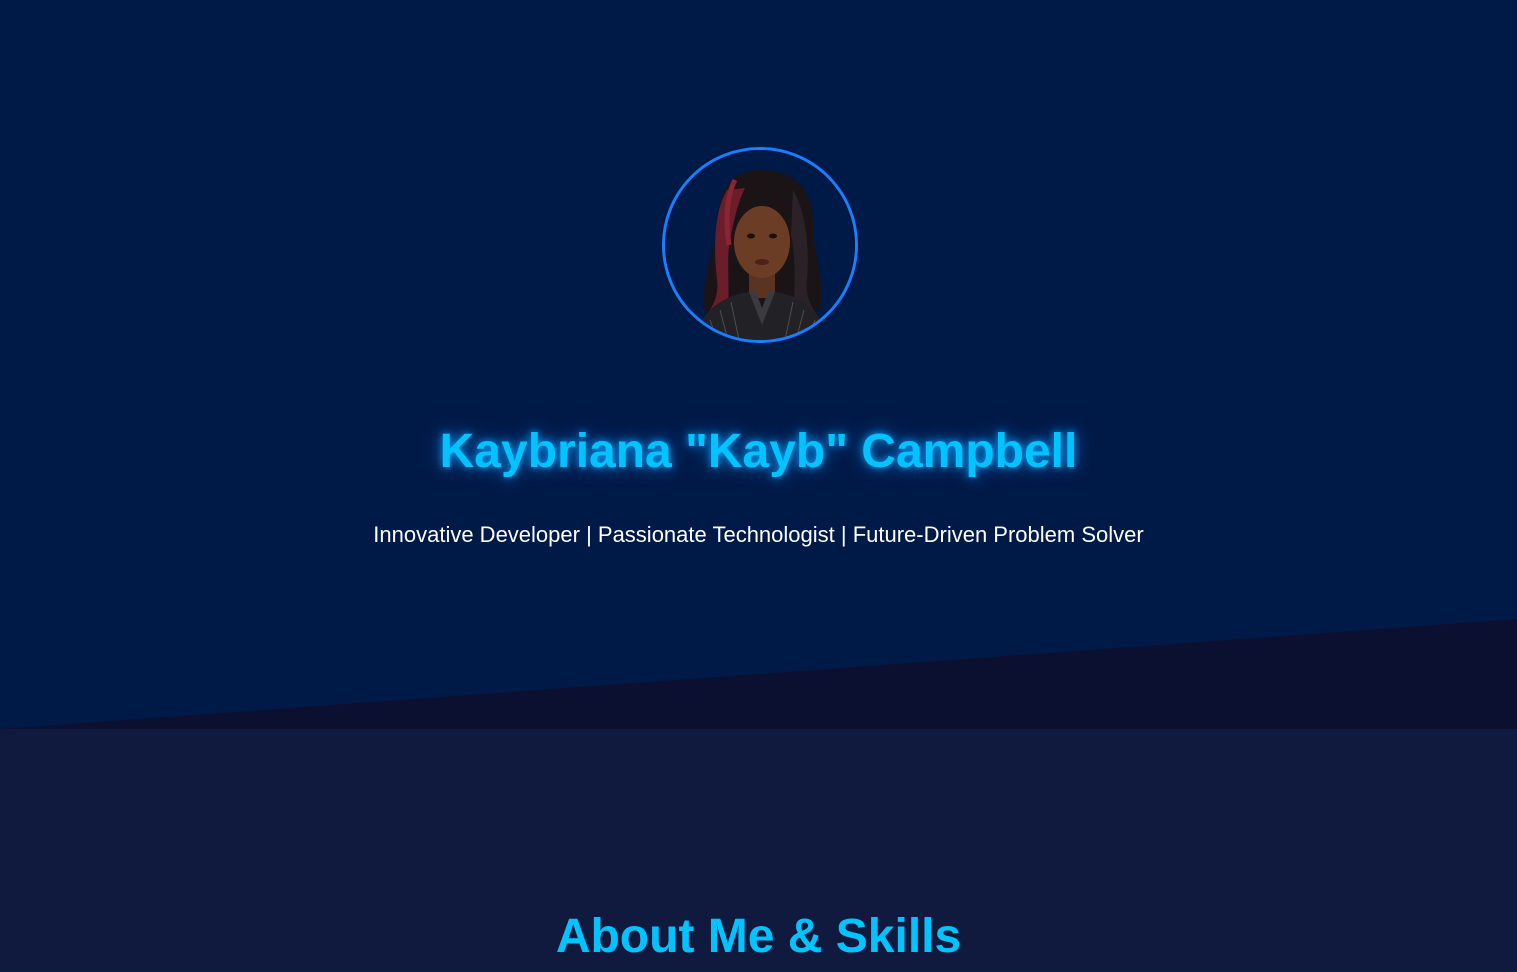 The width and height of the screenshot is (1517, 972). I want to click on profile-photo-illustration, so click(760, 245).